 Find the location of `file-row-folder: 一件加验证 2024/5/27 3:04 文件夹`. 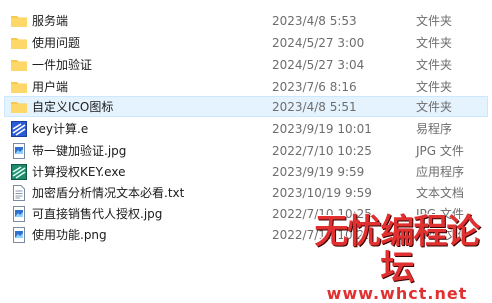

file-row-folder: 一件加验证 2024/5/27 3:04 文件夹 is located at coordinates (246, 64).